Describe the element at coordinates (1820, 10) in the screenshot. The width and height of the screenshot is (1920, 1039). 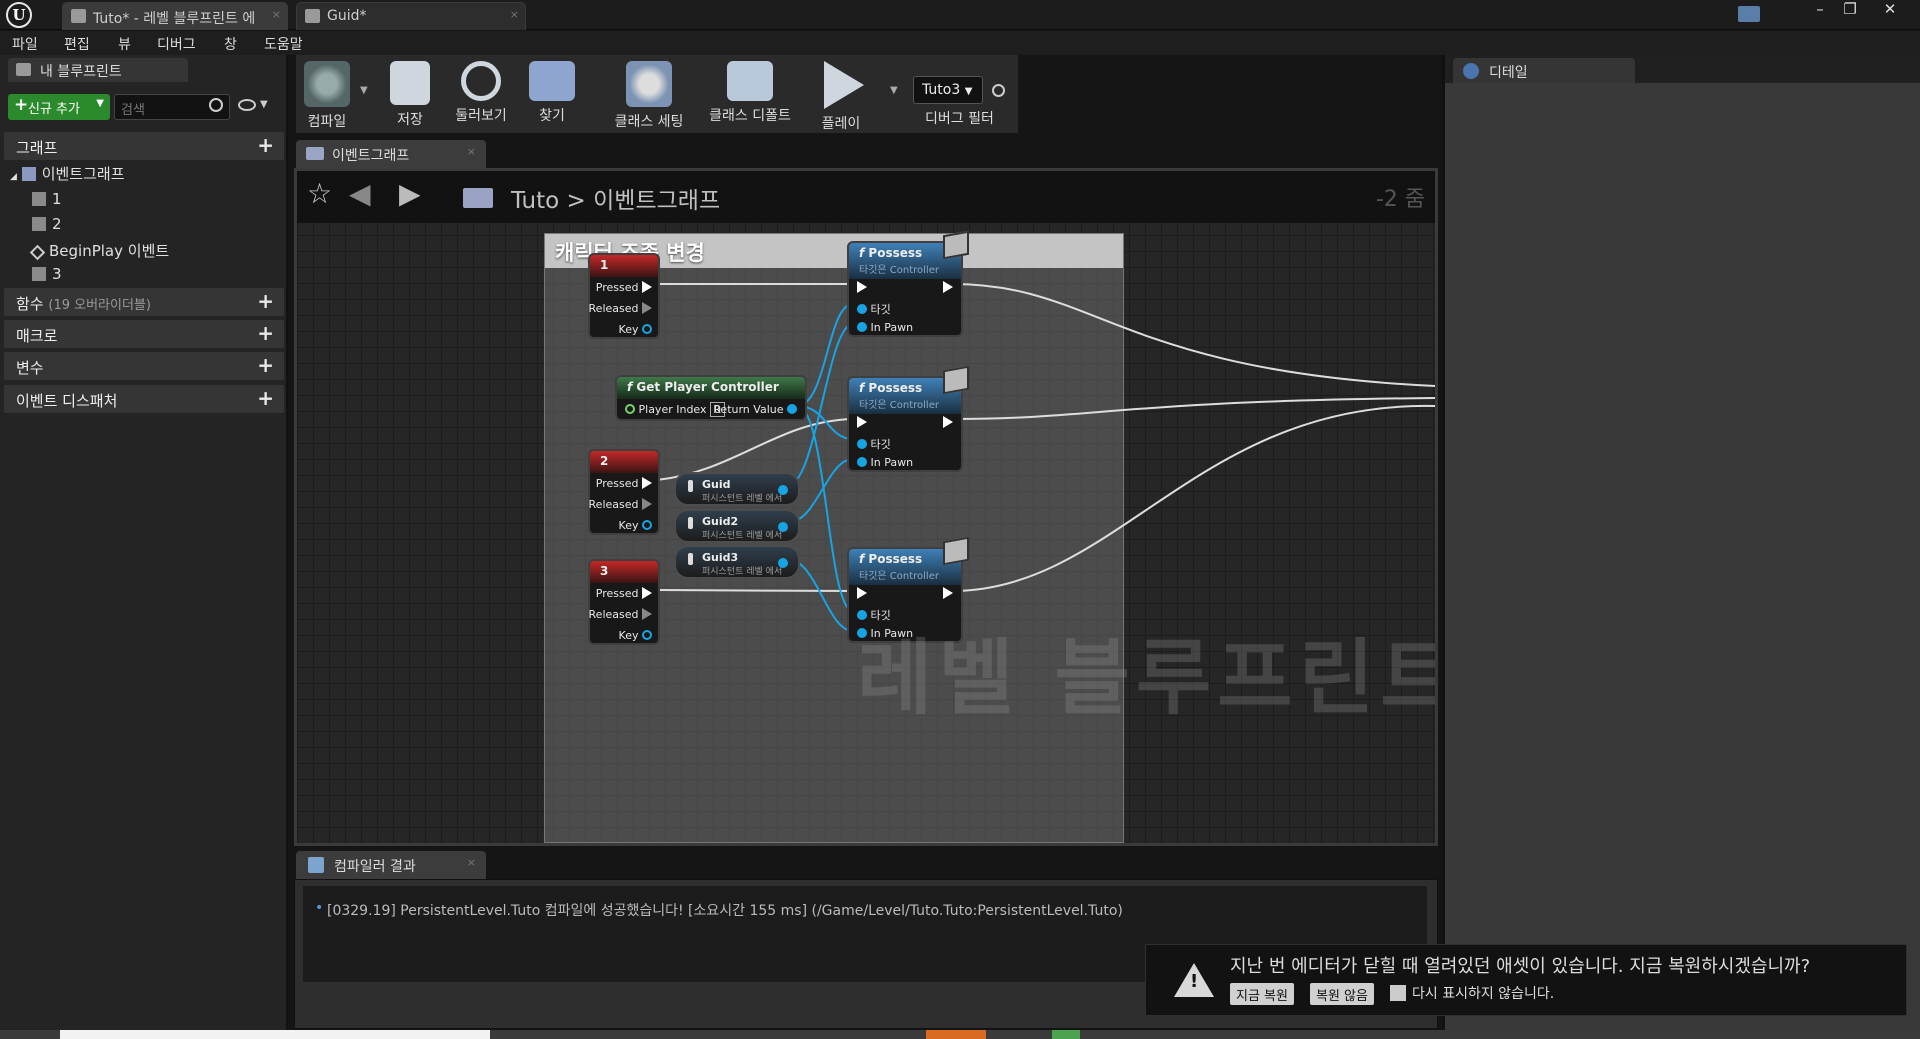
I see `minimize-button: –` at that location.